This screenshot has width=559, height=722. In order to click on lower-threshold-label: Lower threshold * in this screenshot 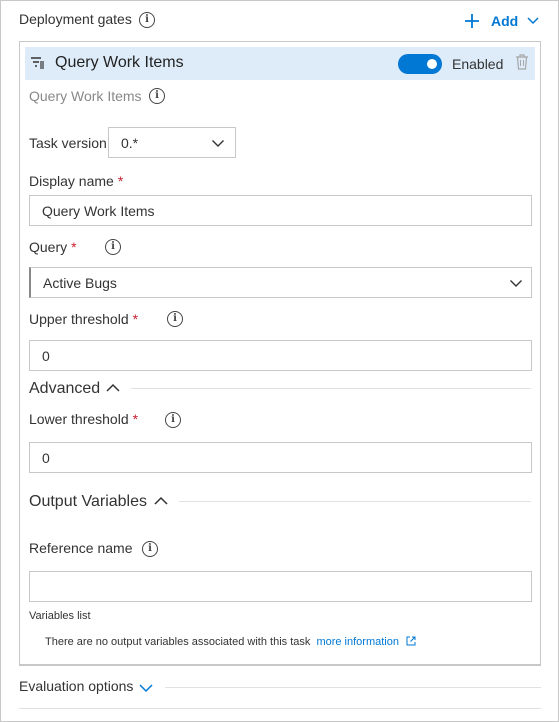, I will do `click(84, 419)`.